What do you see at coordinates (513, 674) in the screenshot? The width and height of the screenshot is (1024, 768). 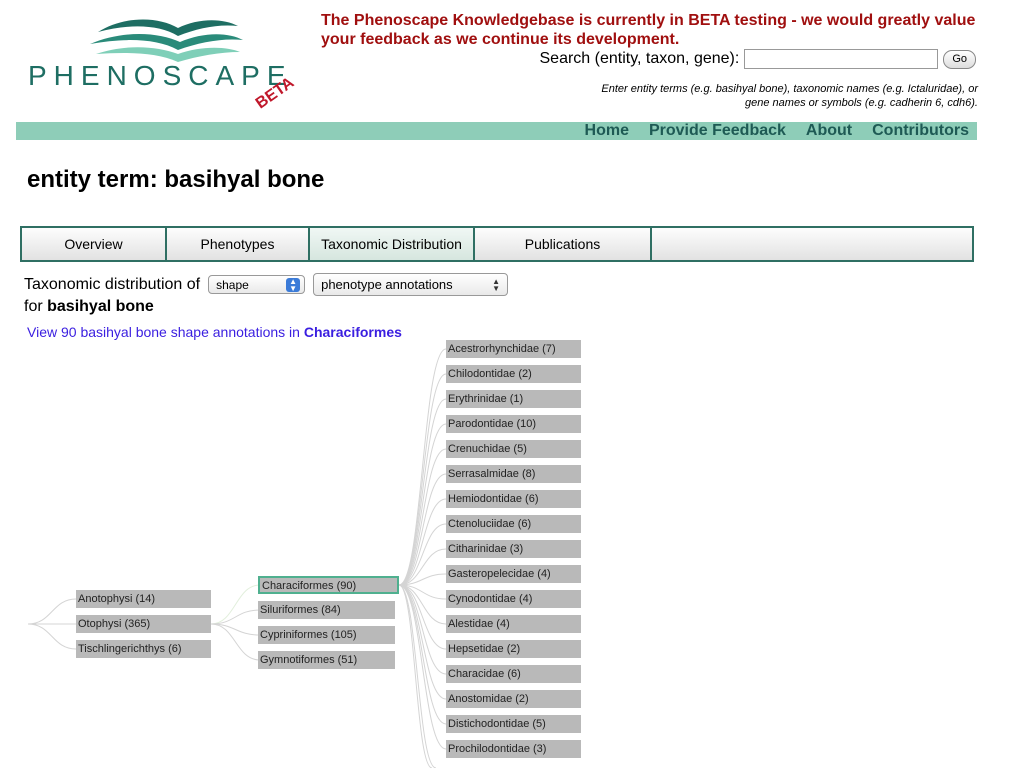 I see `tree-node-level3: Characidae (6)` at bounding box center [513, 674].